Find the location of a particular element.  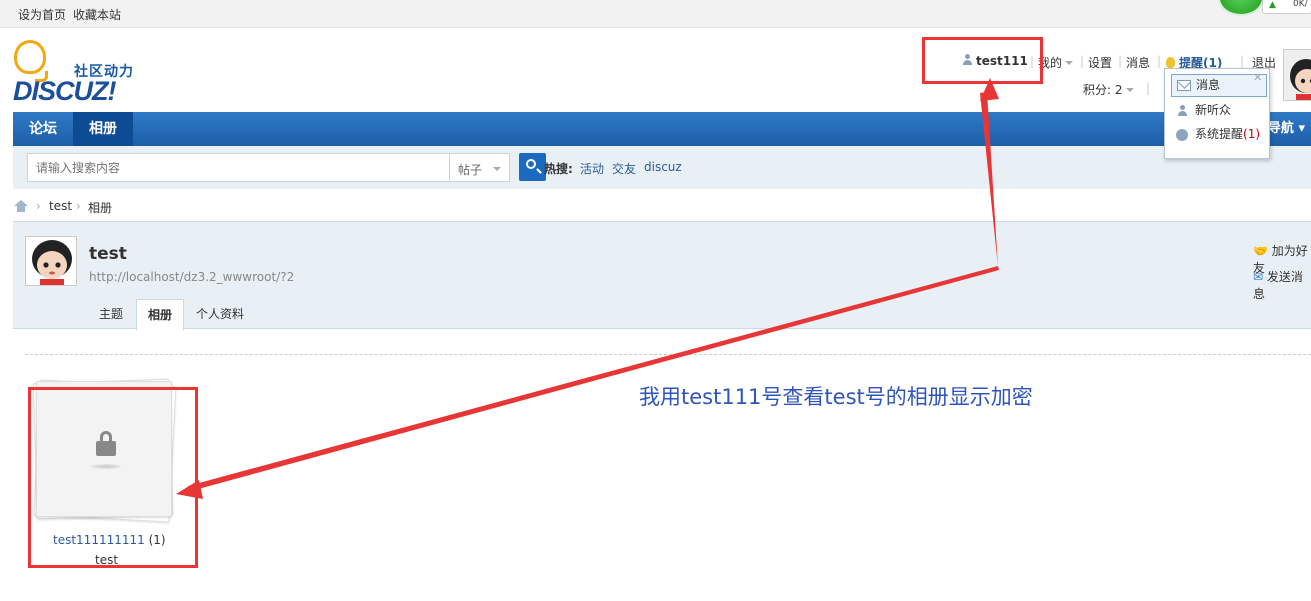

annotation-text: 我用test111号查看test号的相册显示加密 is located at coordinates (836, 397).